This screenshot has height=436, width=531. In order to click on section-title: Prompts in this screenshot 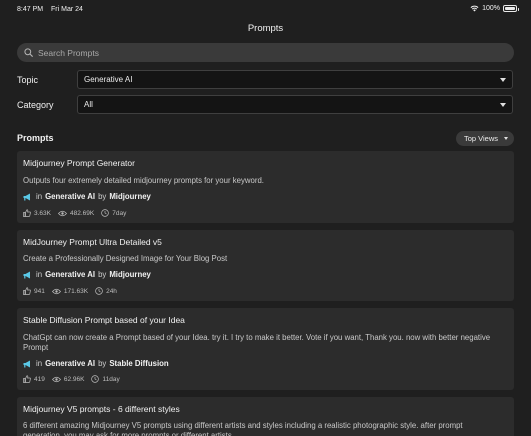, I will do `click(35, 138)`.